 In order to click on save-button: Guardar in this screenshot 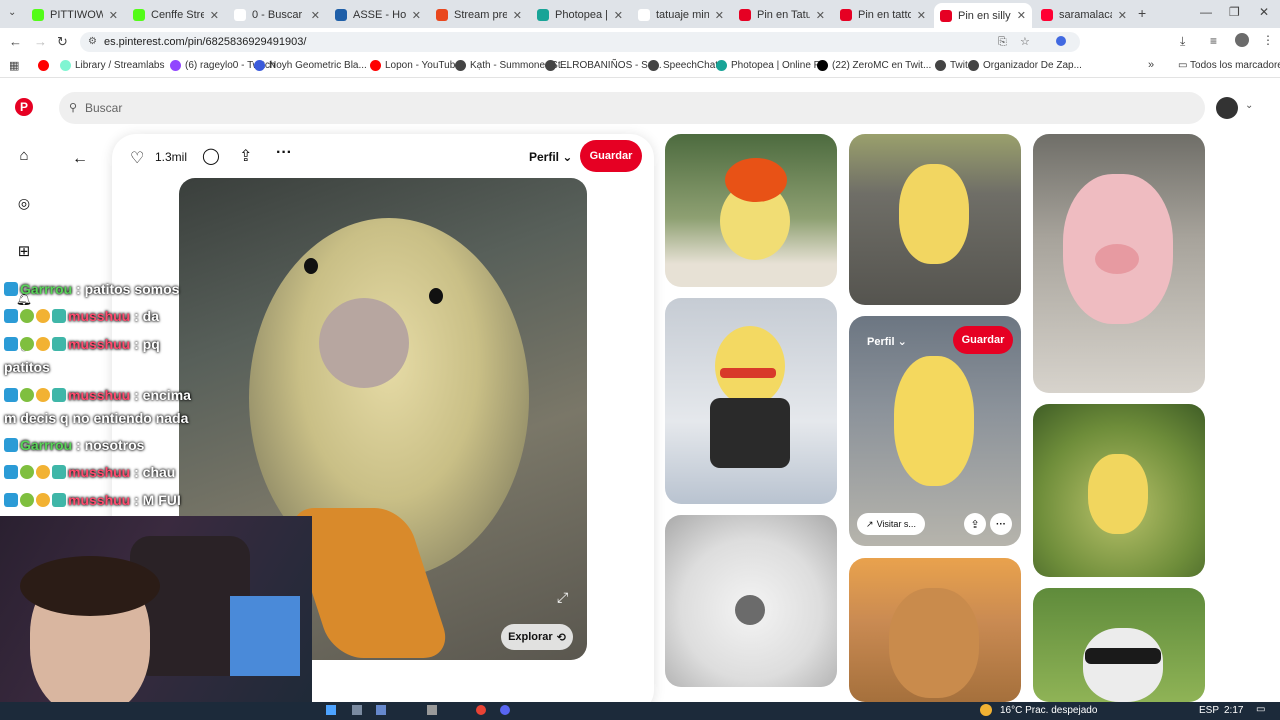, I will do `click(611, 156)`.